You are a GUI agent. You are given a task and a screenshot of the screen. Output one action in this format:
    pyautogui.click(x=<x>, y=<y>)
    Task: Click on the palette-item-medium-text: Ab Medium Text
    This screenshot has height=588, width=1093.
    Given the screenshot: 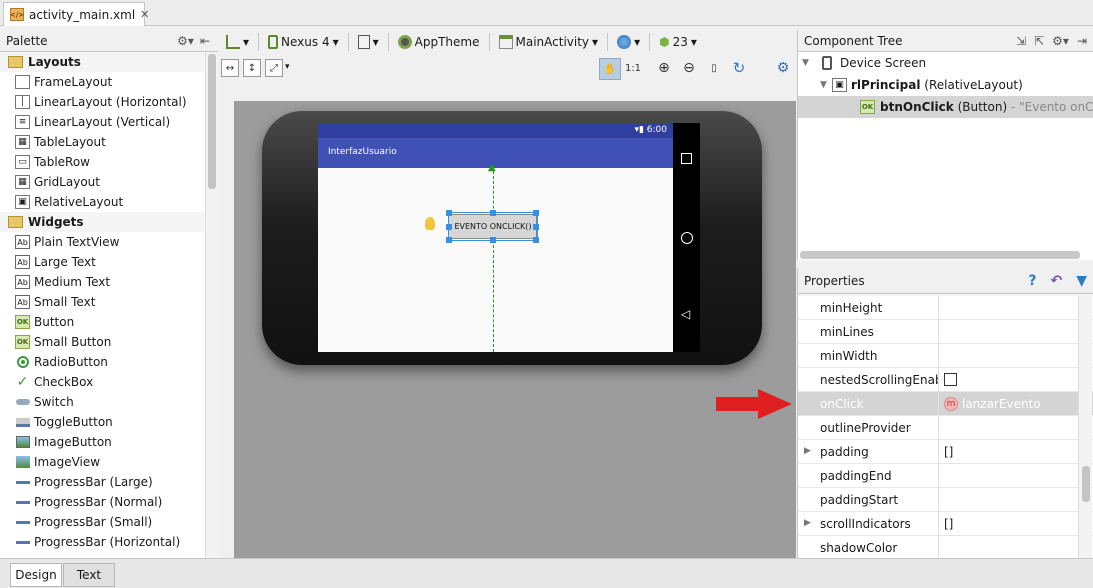 What is the action you would take?
    pyautogui.click(x=102, y=282)
    